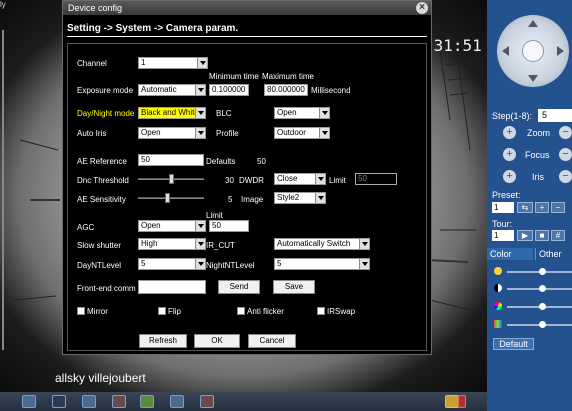 This screenshot has width=572, height=411. What do you see at coordinates (172, 90) in the screenshot?
I see `exposure-mode-select: Automatic` at bounding box center [172, 90].